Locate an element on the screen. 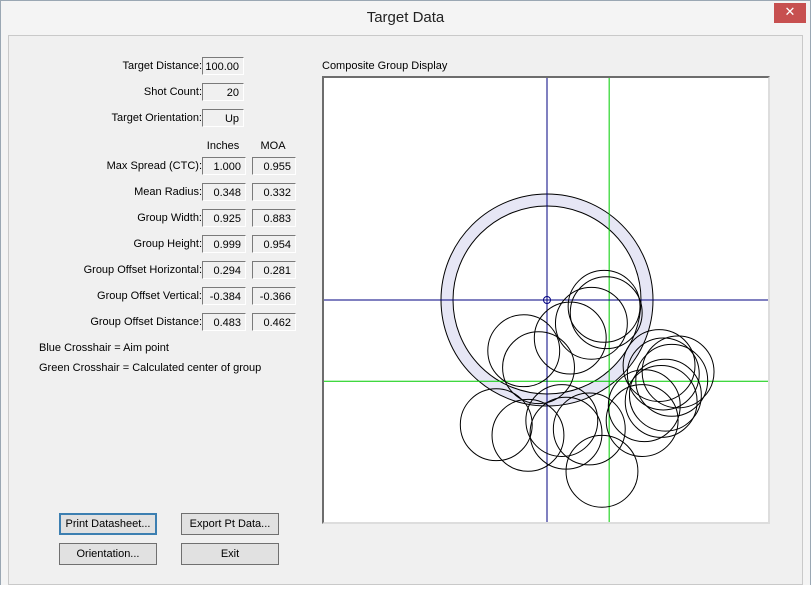 This screenshot has width=811, height=593. group-width-moa: 0.883 is located at coordinates (274, 218).